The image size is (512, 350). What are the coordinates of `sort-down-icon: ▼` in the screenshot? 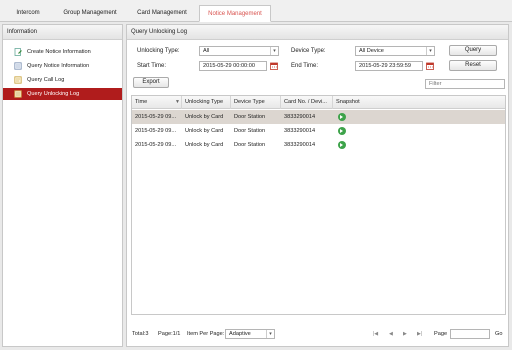 It's located at (177, 102).